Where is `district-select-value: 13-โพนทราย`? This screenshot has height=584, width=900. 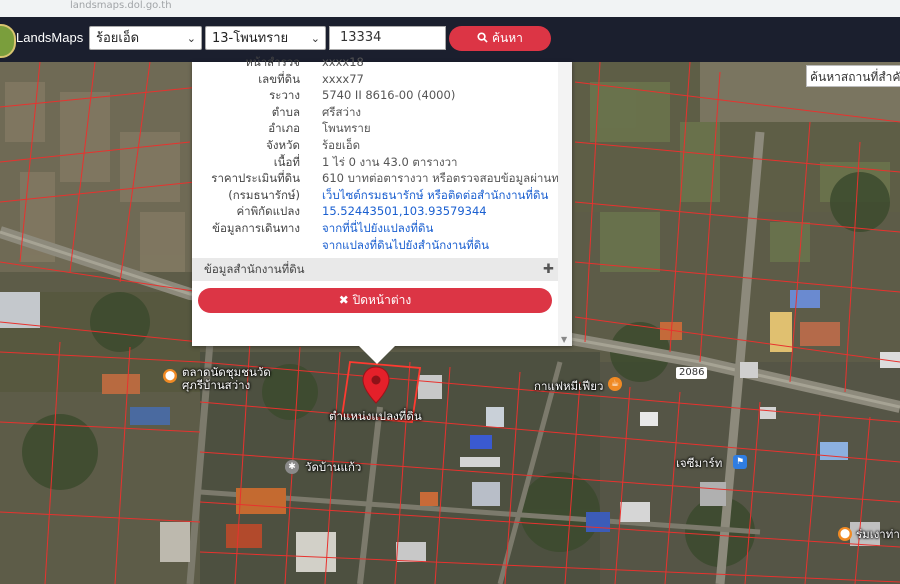
district-select-value: 13-โพนทราย is located at coordinates (250, 38).